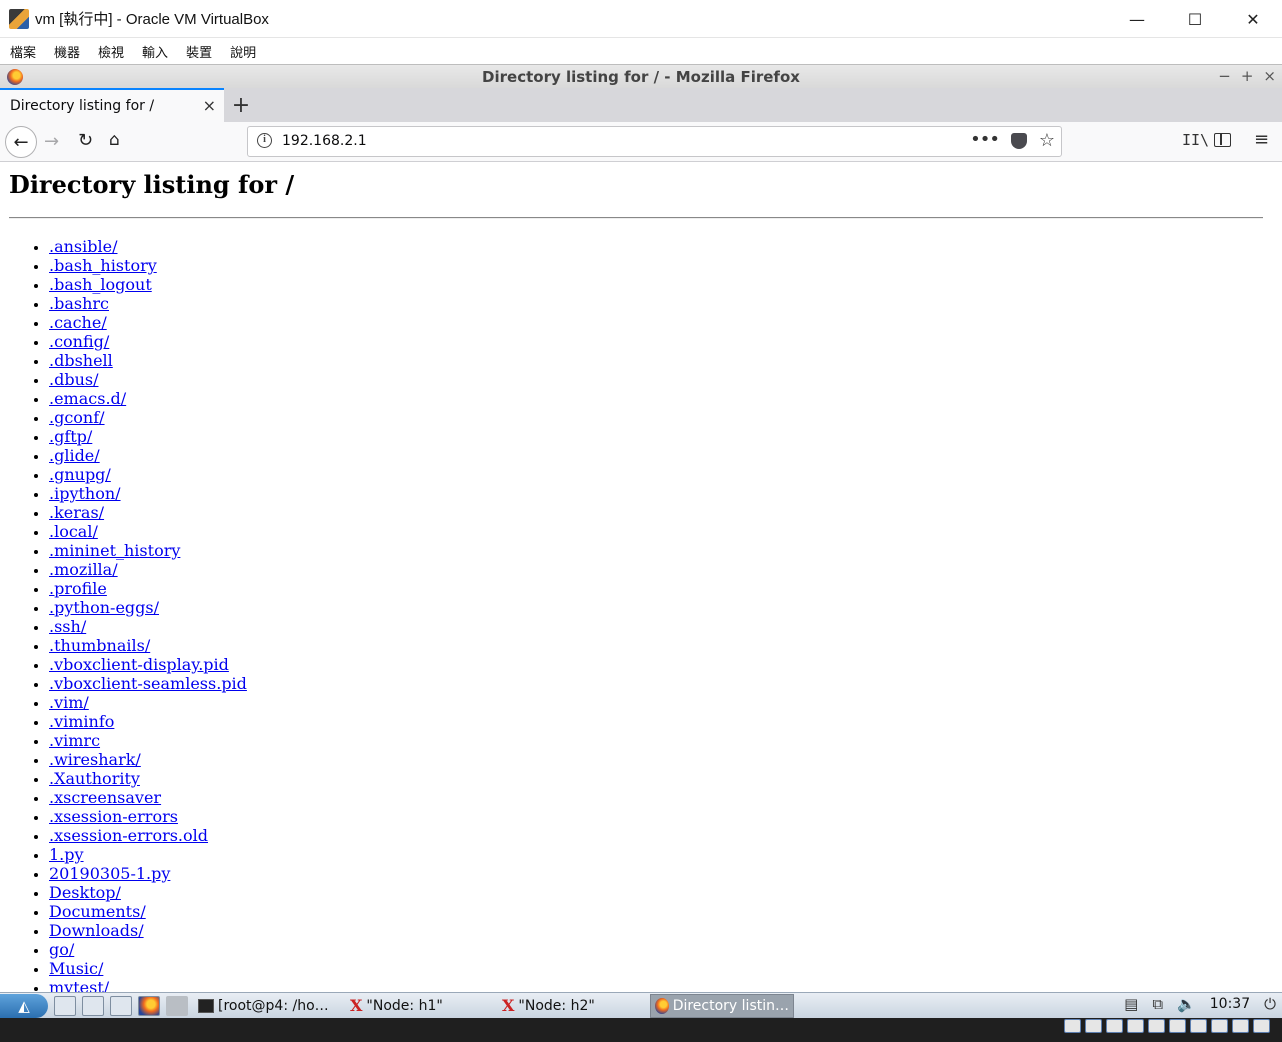  What do you see at coordinates (65, 1005) in the screenshot?
I see `show-desktop-icon` at bounding box center [65, 1005].